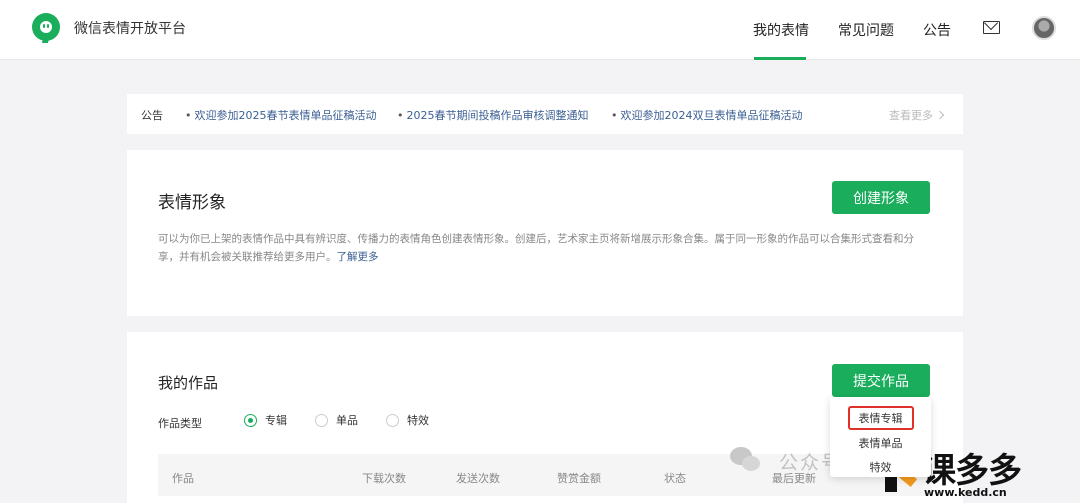 This screenshot has height=503, width=1080. I want to click on notice-more-link: 查看更多, so click(917, 115).